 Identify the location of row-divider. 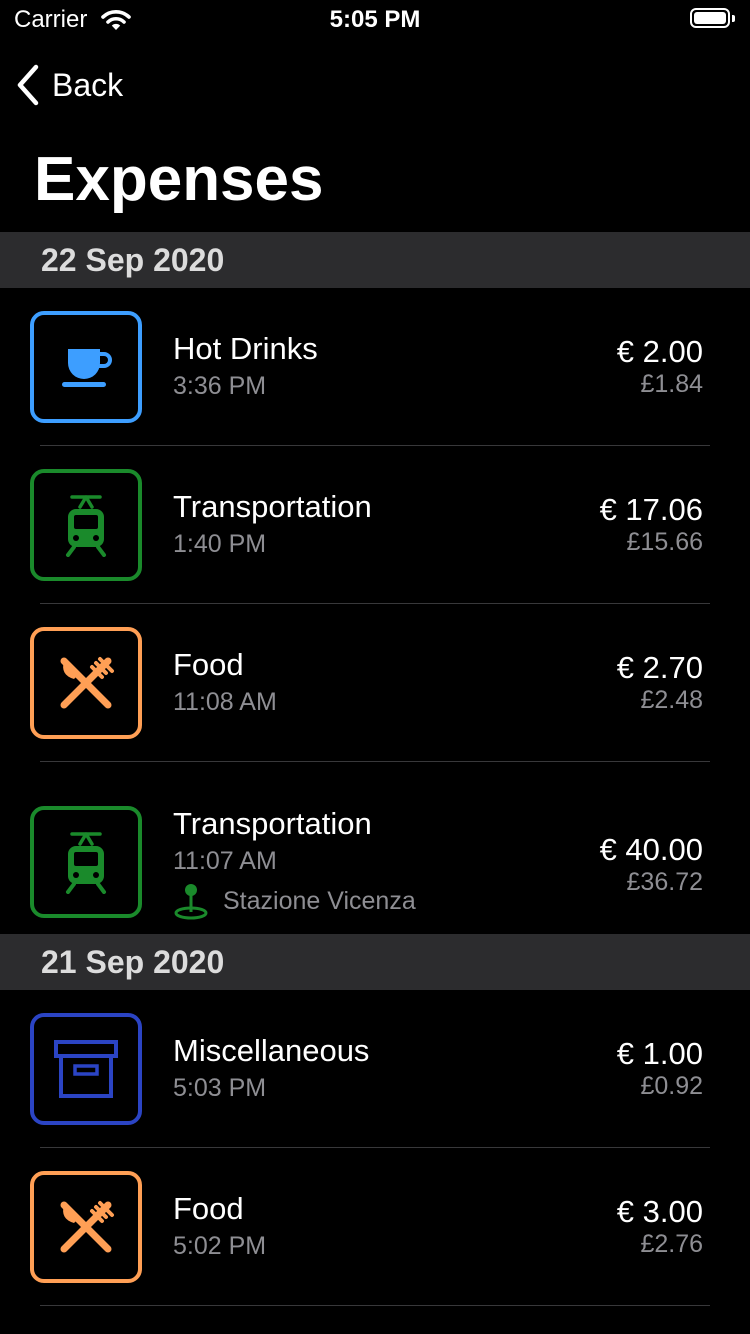
(375, 1305).